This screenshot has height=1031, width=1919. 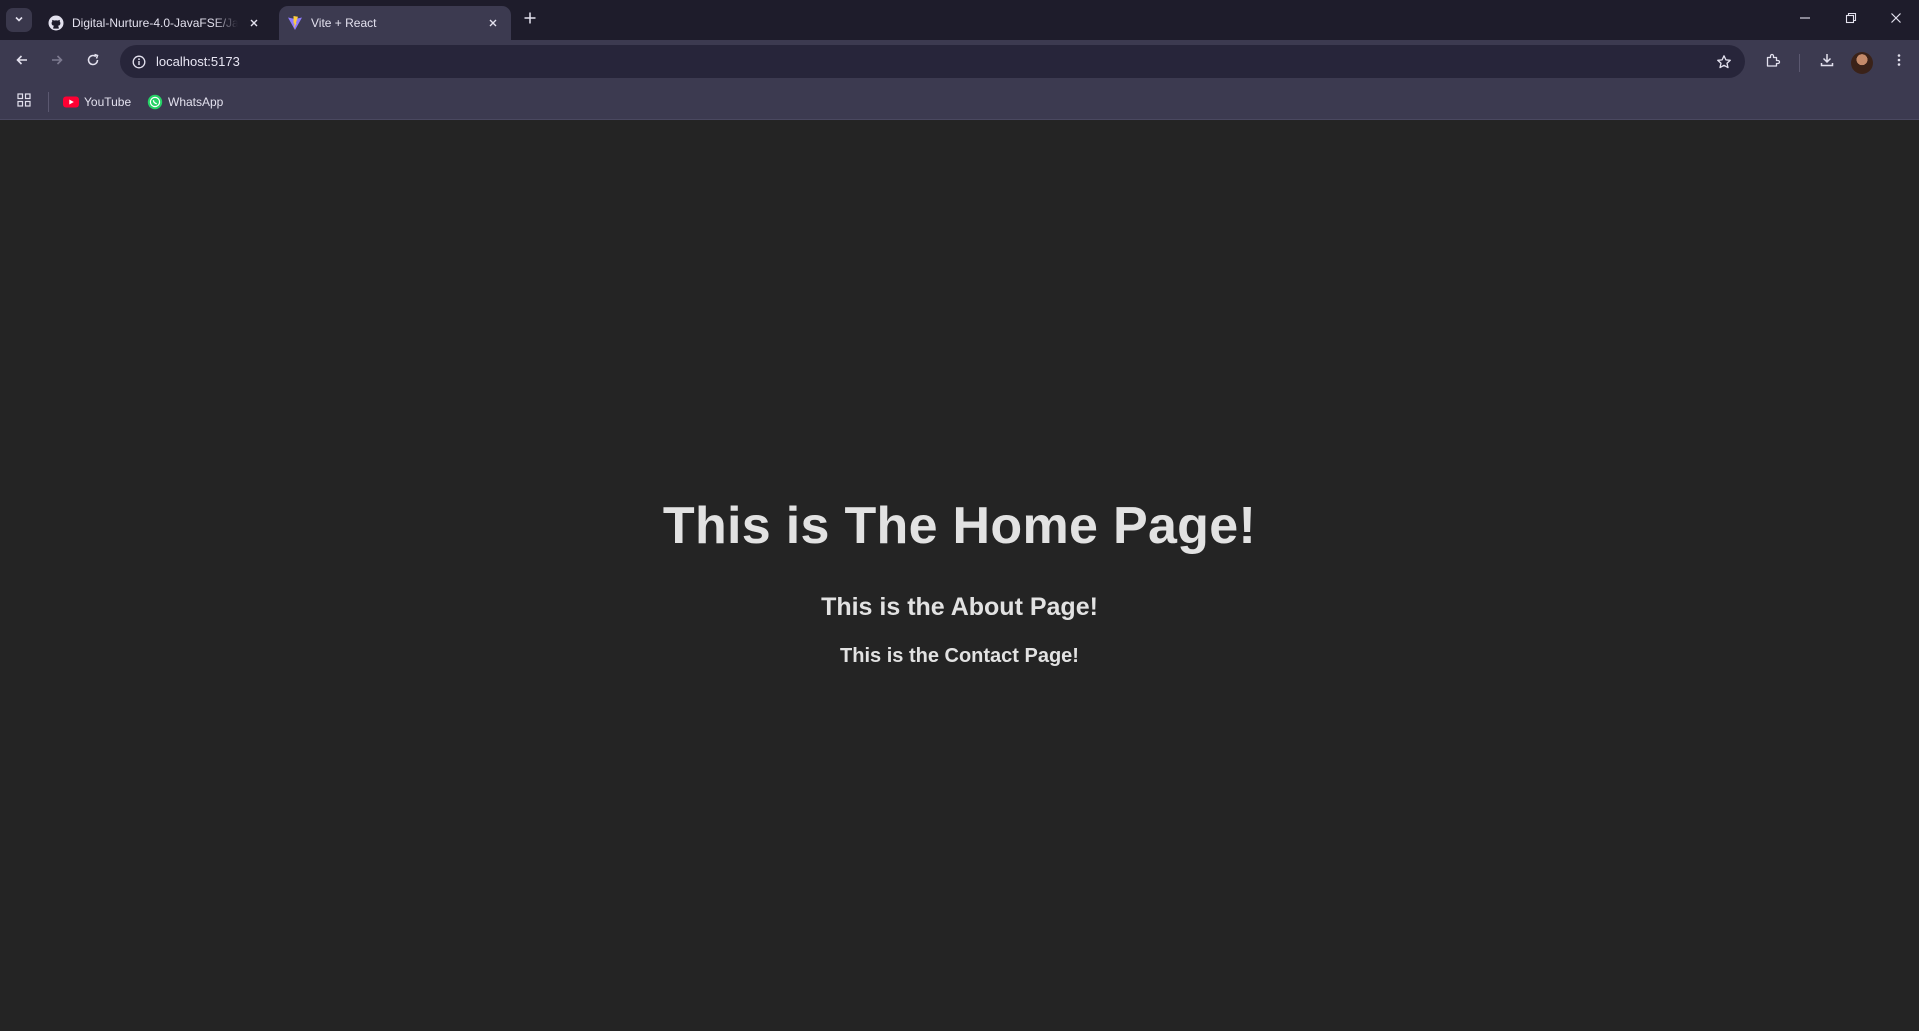 I want to click on menu-button, so click(x=1899, y=62).